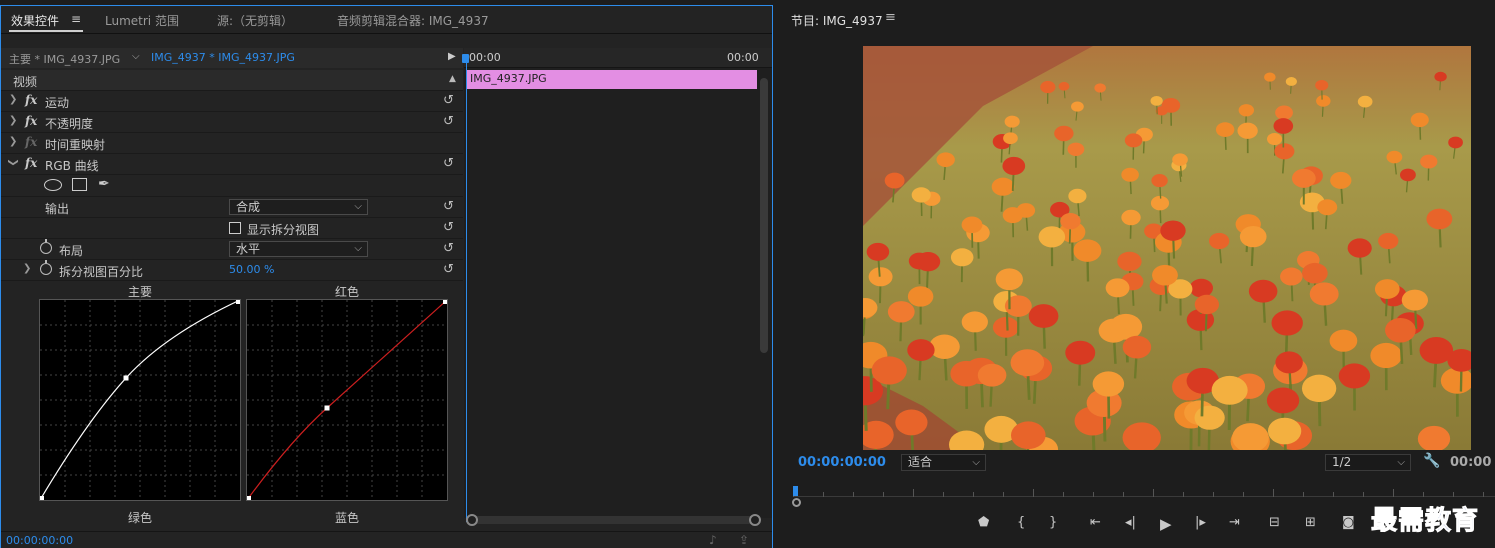 The image size is (1495, 548). I want to click on go-to-in-icon: ⇤, so click(1095, 522).